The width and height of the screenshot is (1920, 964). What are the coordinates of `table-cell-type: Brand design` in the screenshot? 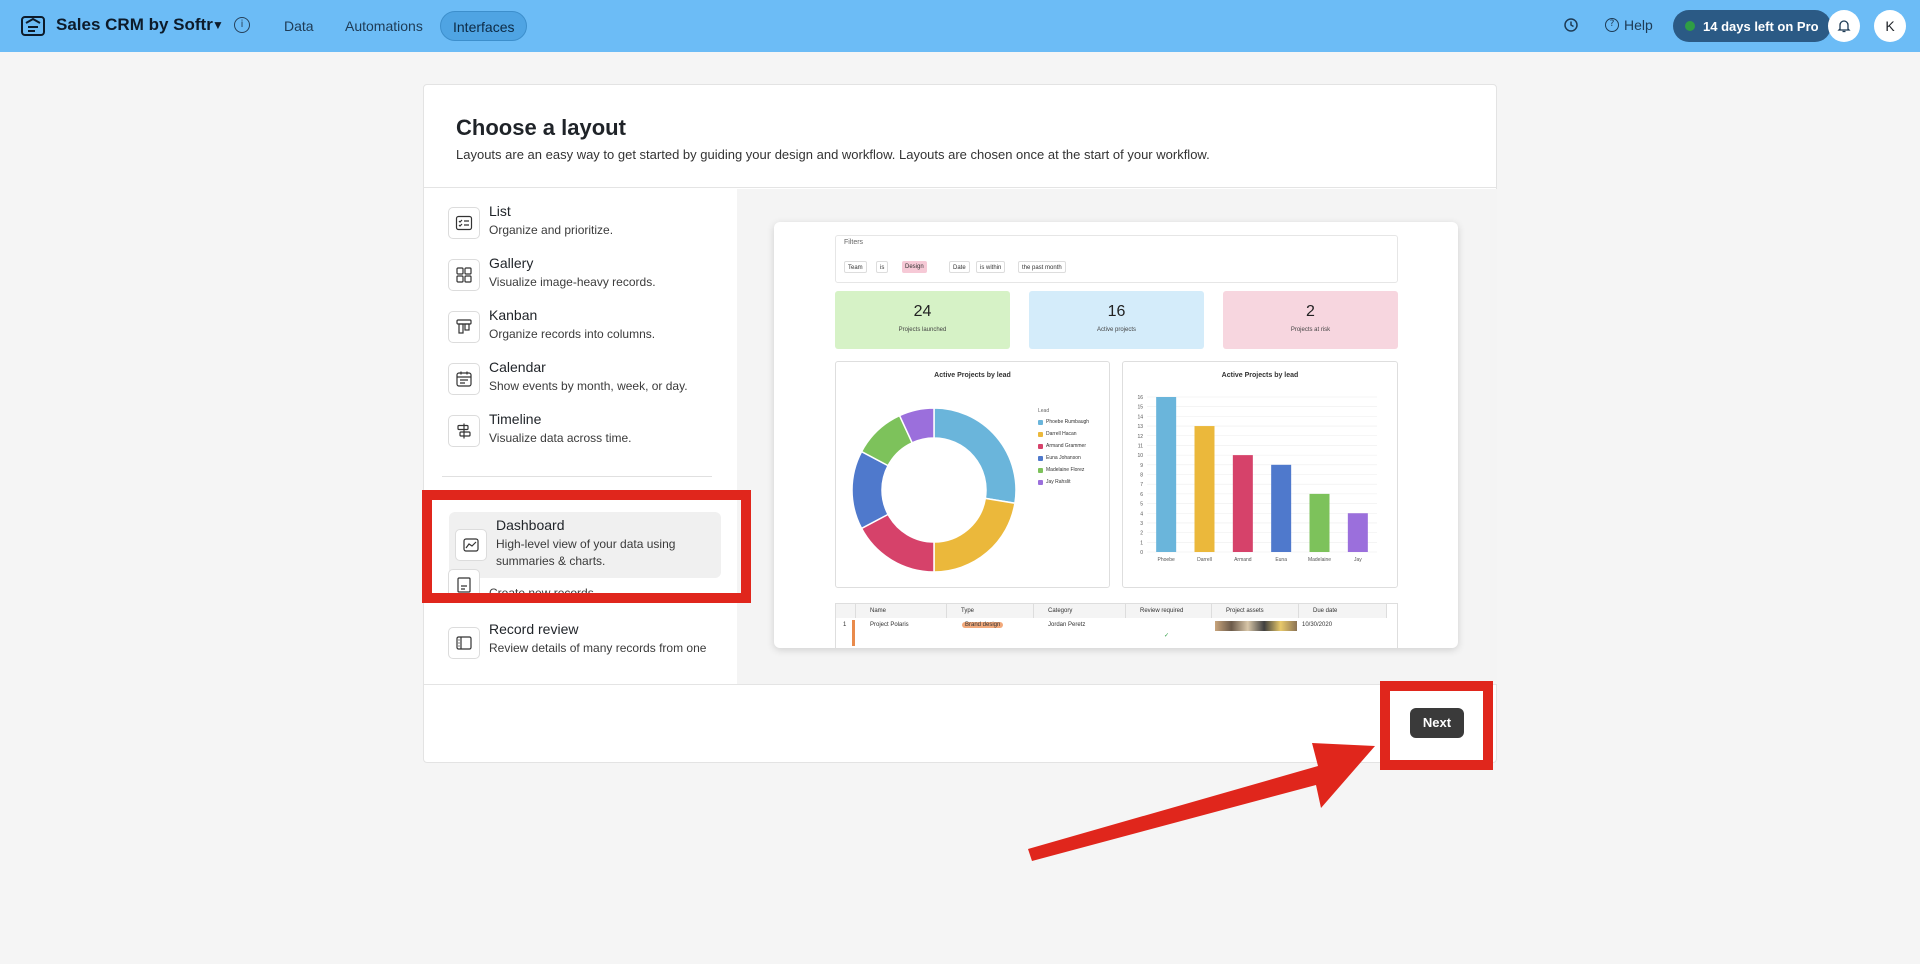 It's located at (983, 625).